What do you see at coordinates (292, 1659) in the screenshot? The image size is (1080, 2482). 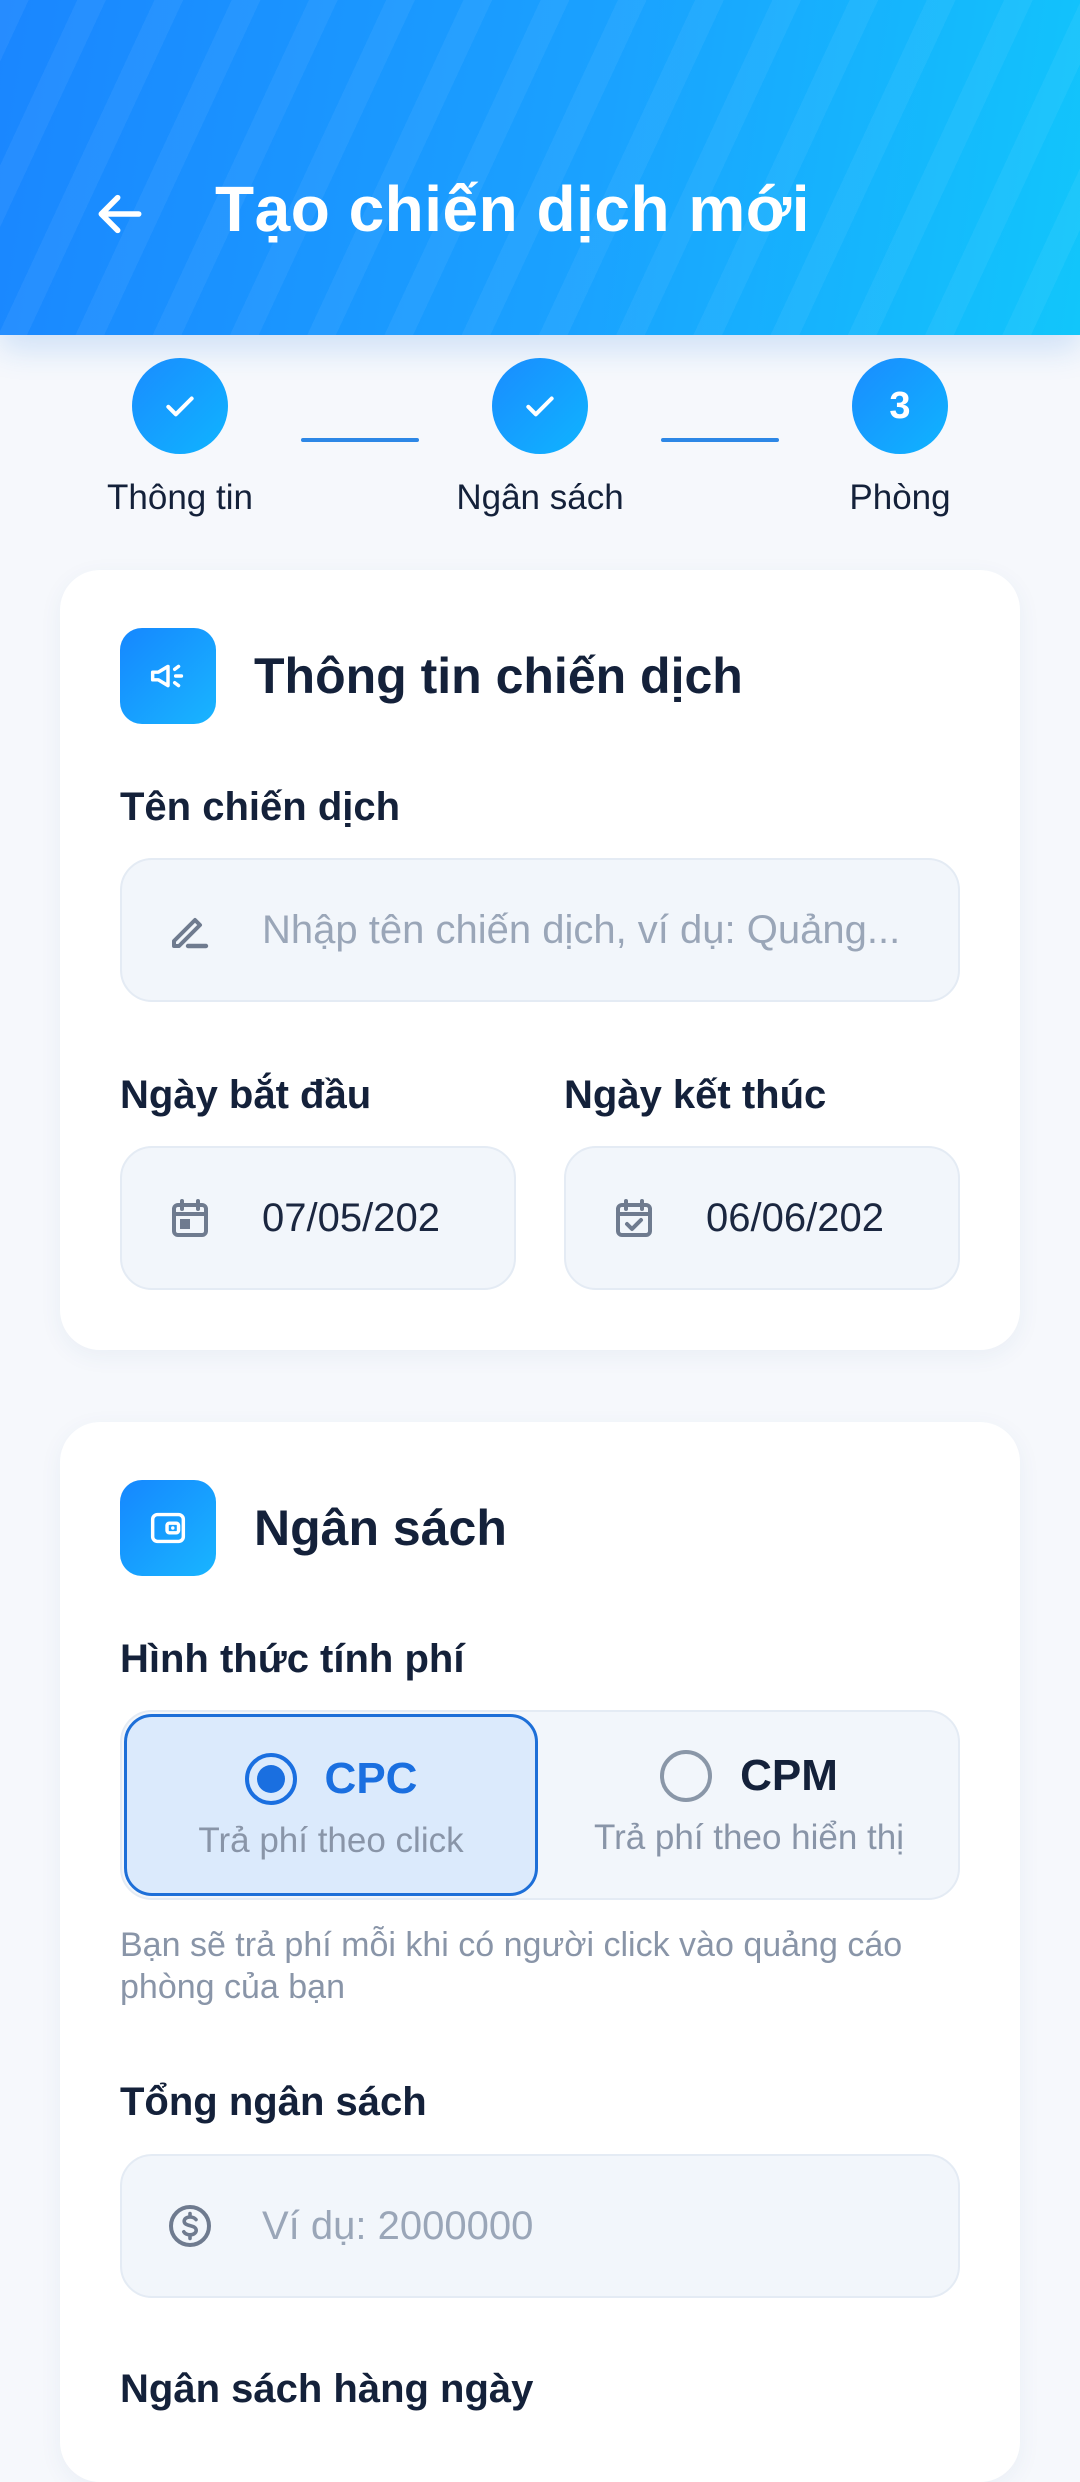 I see `billing-type-label: Hình thức tính phí` at bounding box center [292, 1659].